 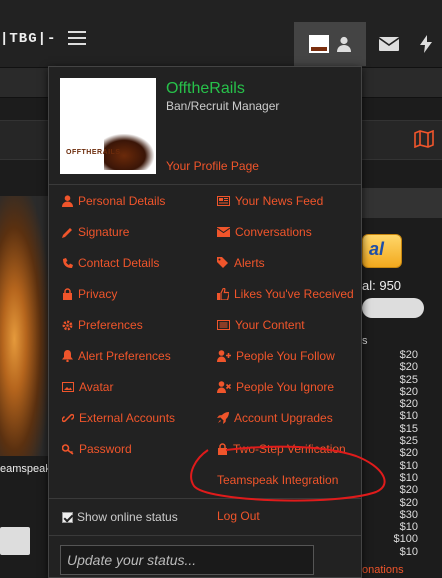 I want to click on rocket-icon, so click(x=223, y=418).